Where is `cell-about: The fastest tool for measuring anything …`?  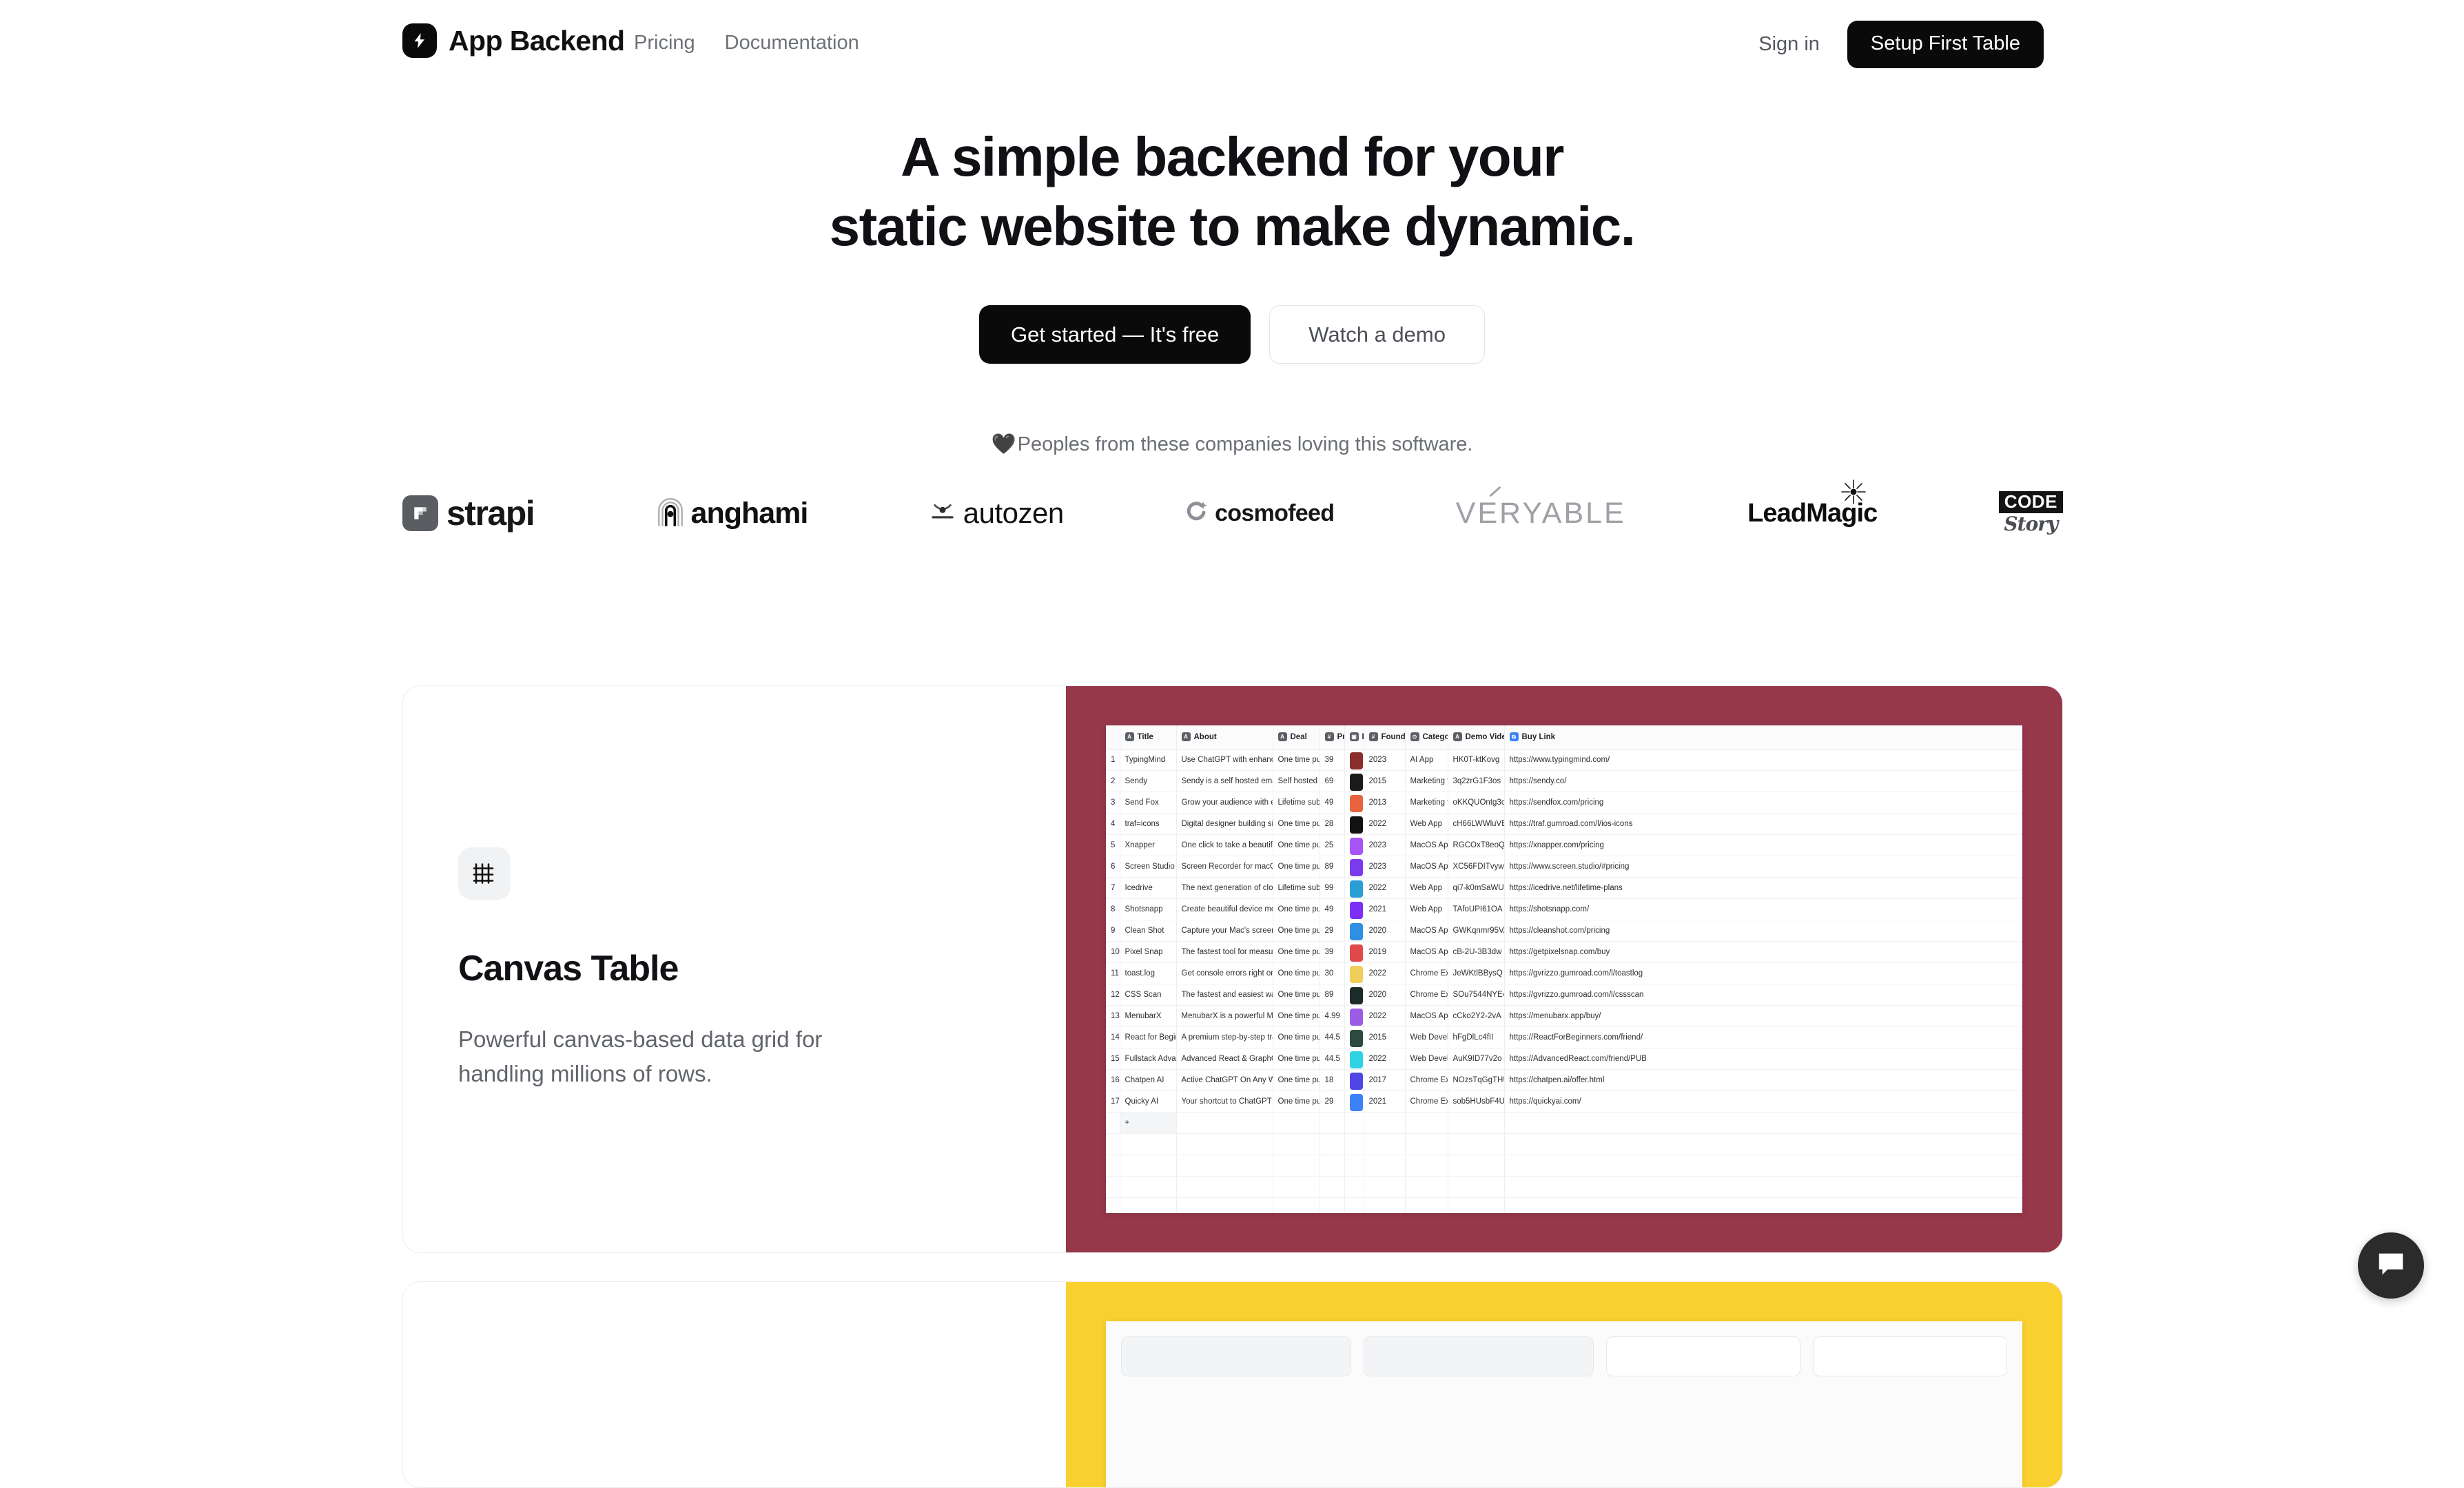
cell-about: The fastest tool for measuring anything … is located at coordinates (1224, 951).